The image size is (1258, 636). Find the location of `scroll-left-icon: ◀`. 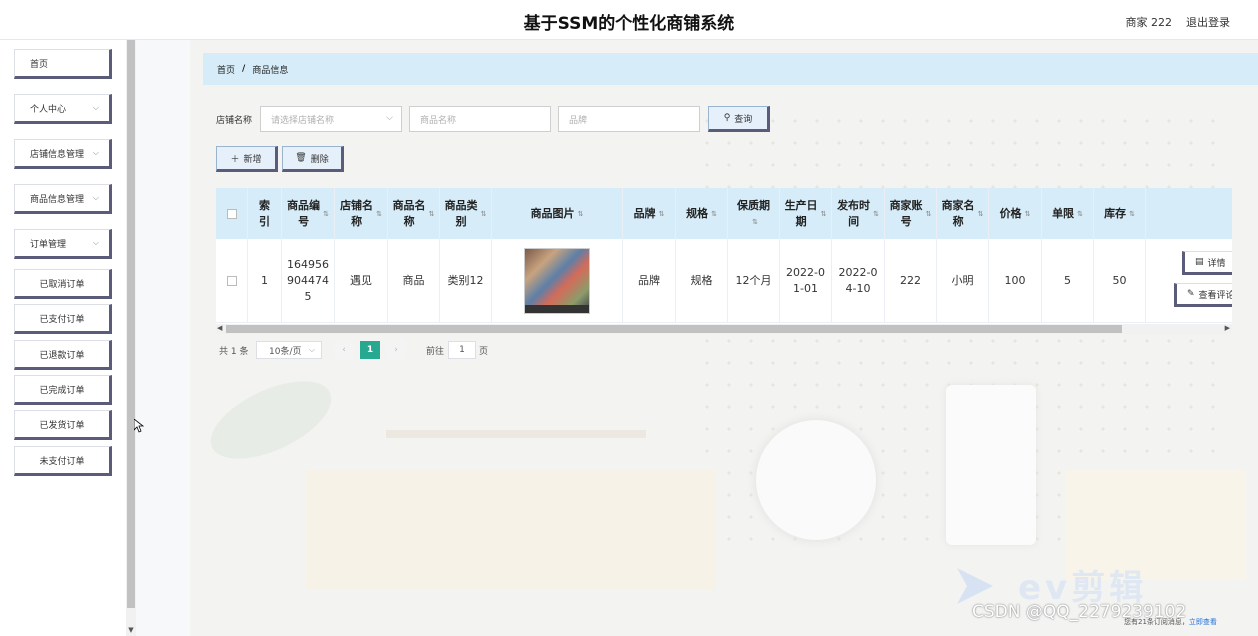

scroll-left-icon: ◀ is located at coordinates (219, 328).